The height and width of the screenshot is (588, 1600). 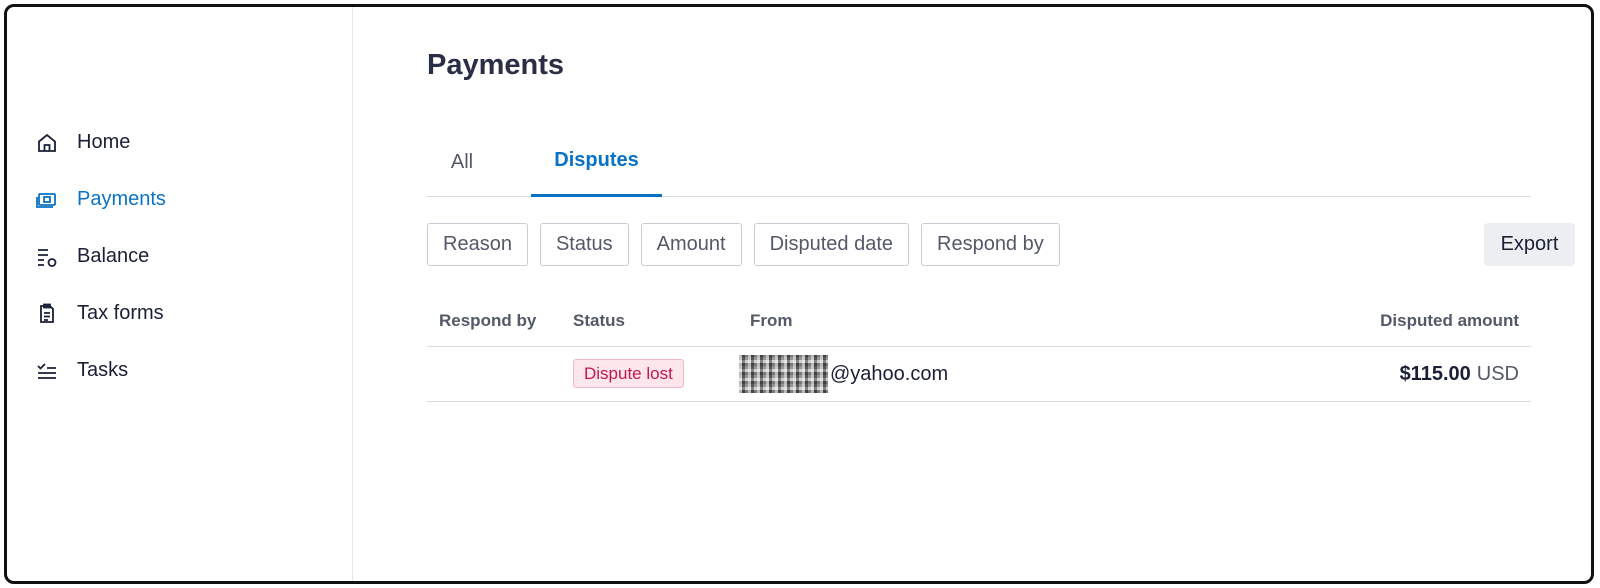 I want to click on column-header-respond-by: Respond by, so click(x=487, y=321).